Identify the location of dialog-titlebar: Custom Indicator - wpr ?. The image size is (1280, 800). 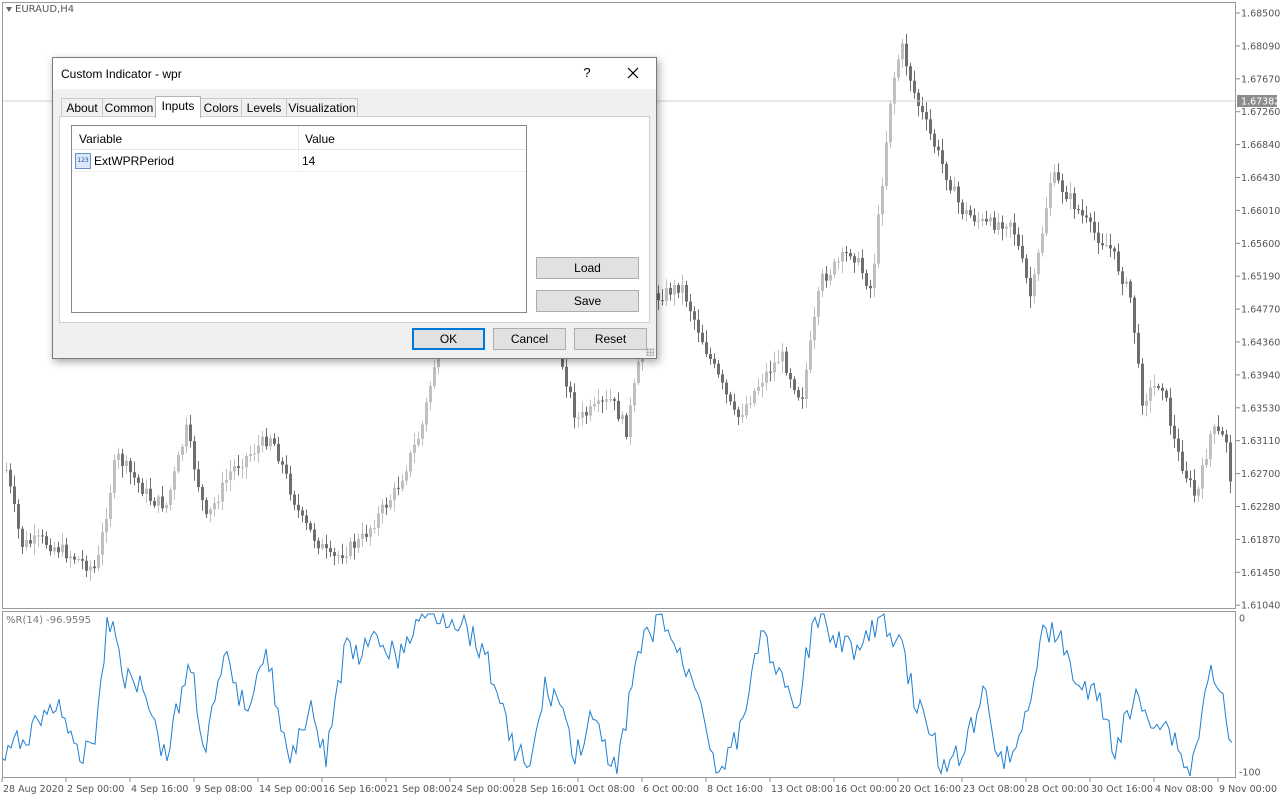
(354, 73).